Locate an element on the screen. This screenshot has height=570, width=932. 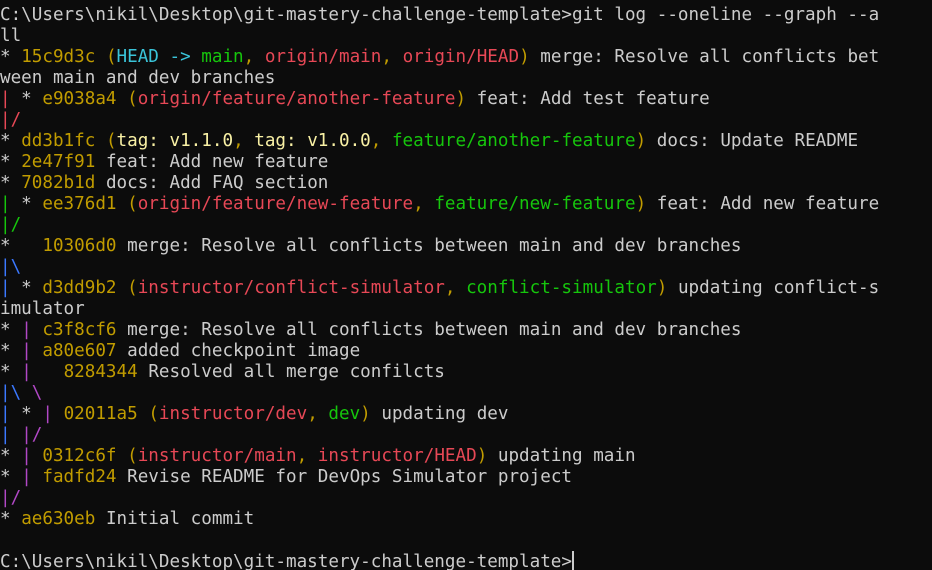
output-text: updating conflict-s is located at coordinates (773, 288).